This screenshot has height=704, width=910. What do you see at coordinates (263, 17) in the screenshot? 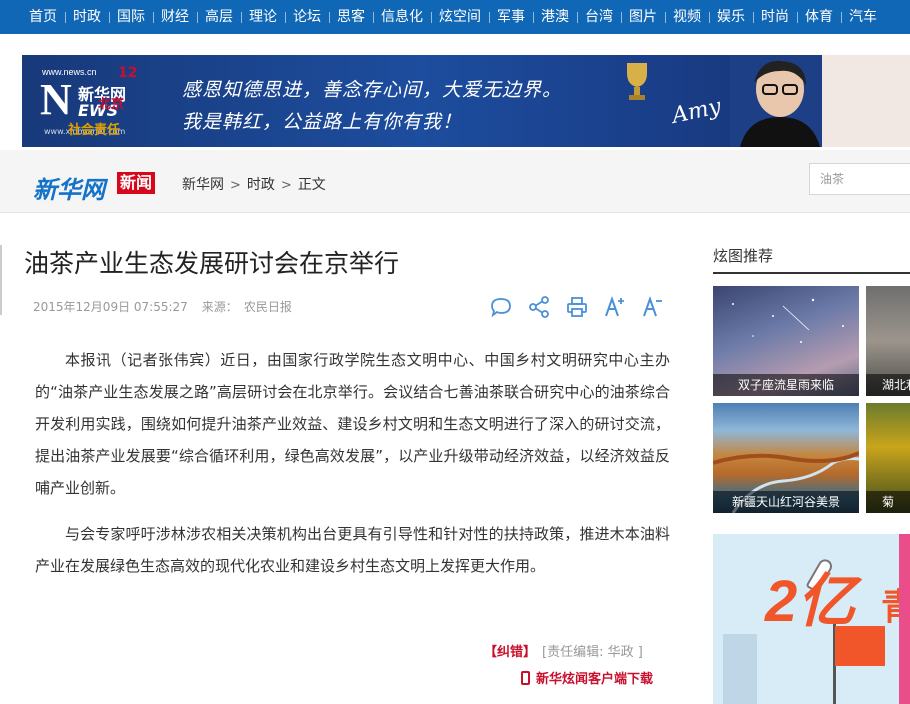
I see `nav-theory: 理论` at bounding box center [263, 17].